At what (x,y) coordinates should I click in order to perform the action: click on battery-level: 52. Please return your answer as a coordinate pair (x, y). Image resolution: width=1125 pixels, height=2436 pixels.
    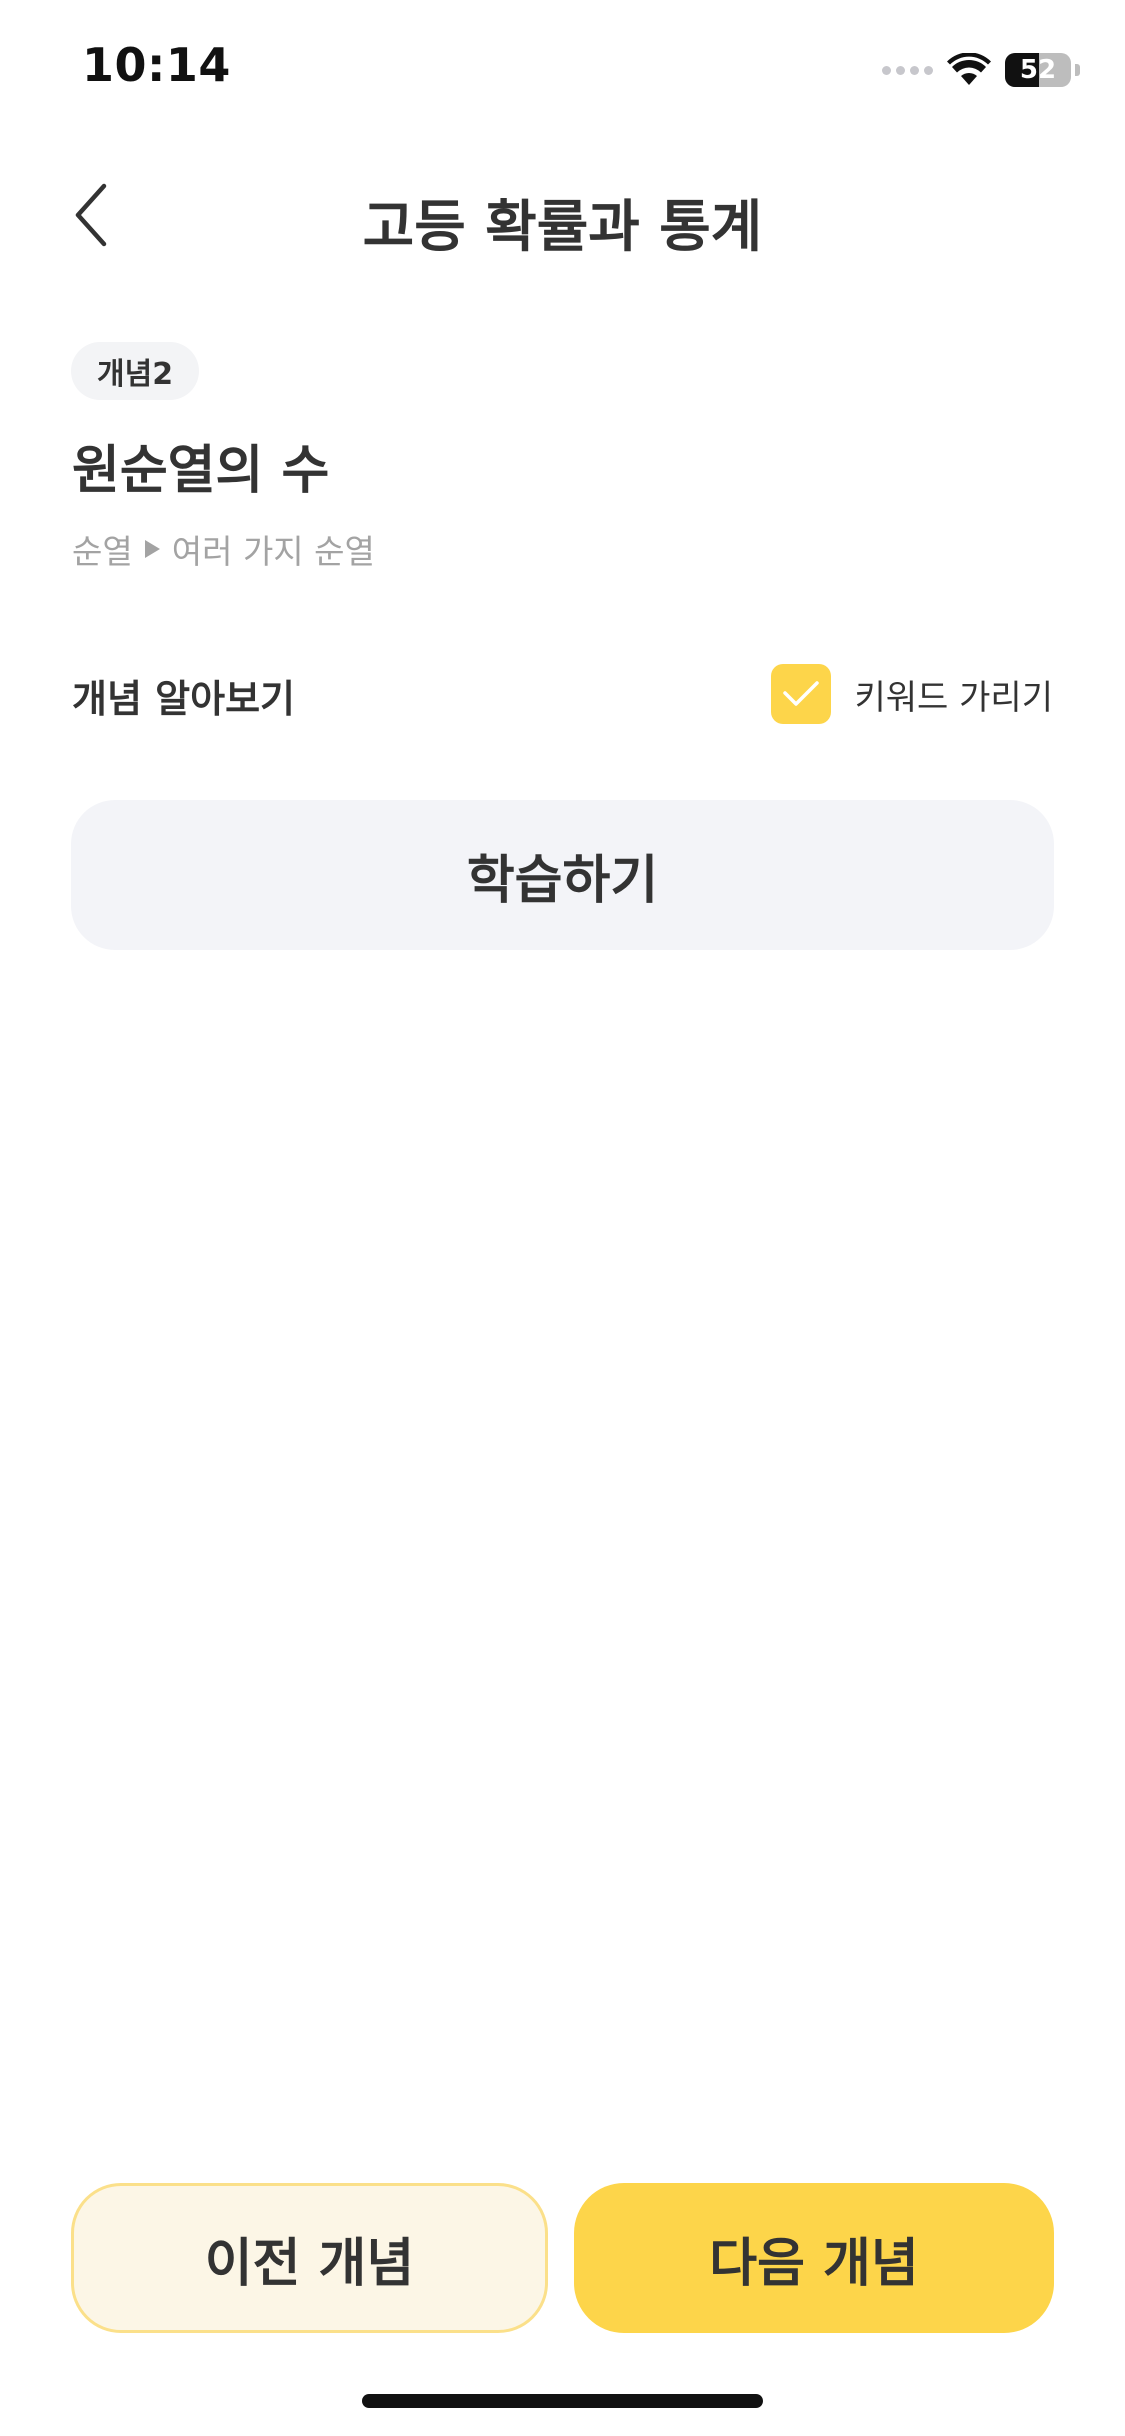
    Looking at the image, I should click on (1038, 70).